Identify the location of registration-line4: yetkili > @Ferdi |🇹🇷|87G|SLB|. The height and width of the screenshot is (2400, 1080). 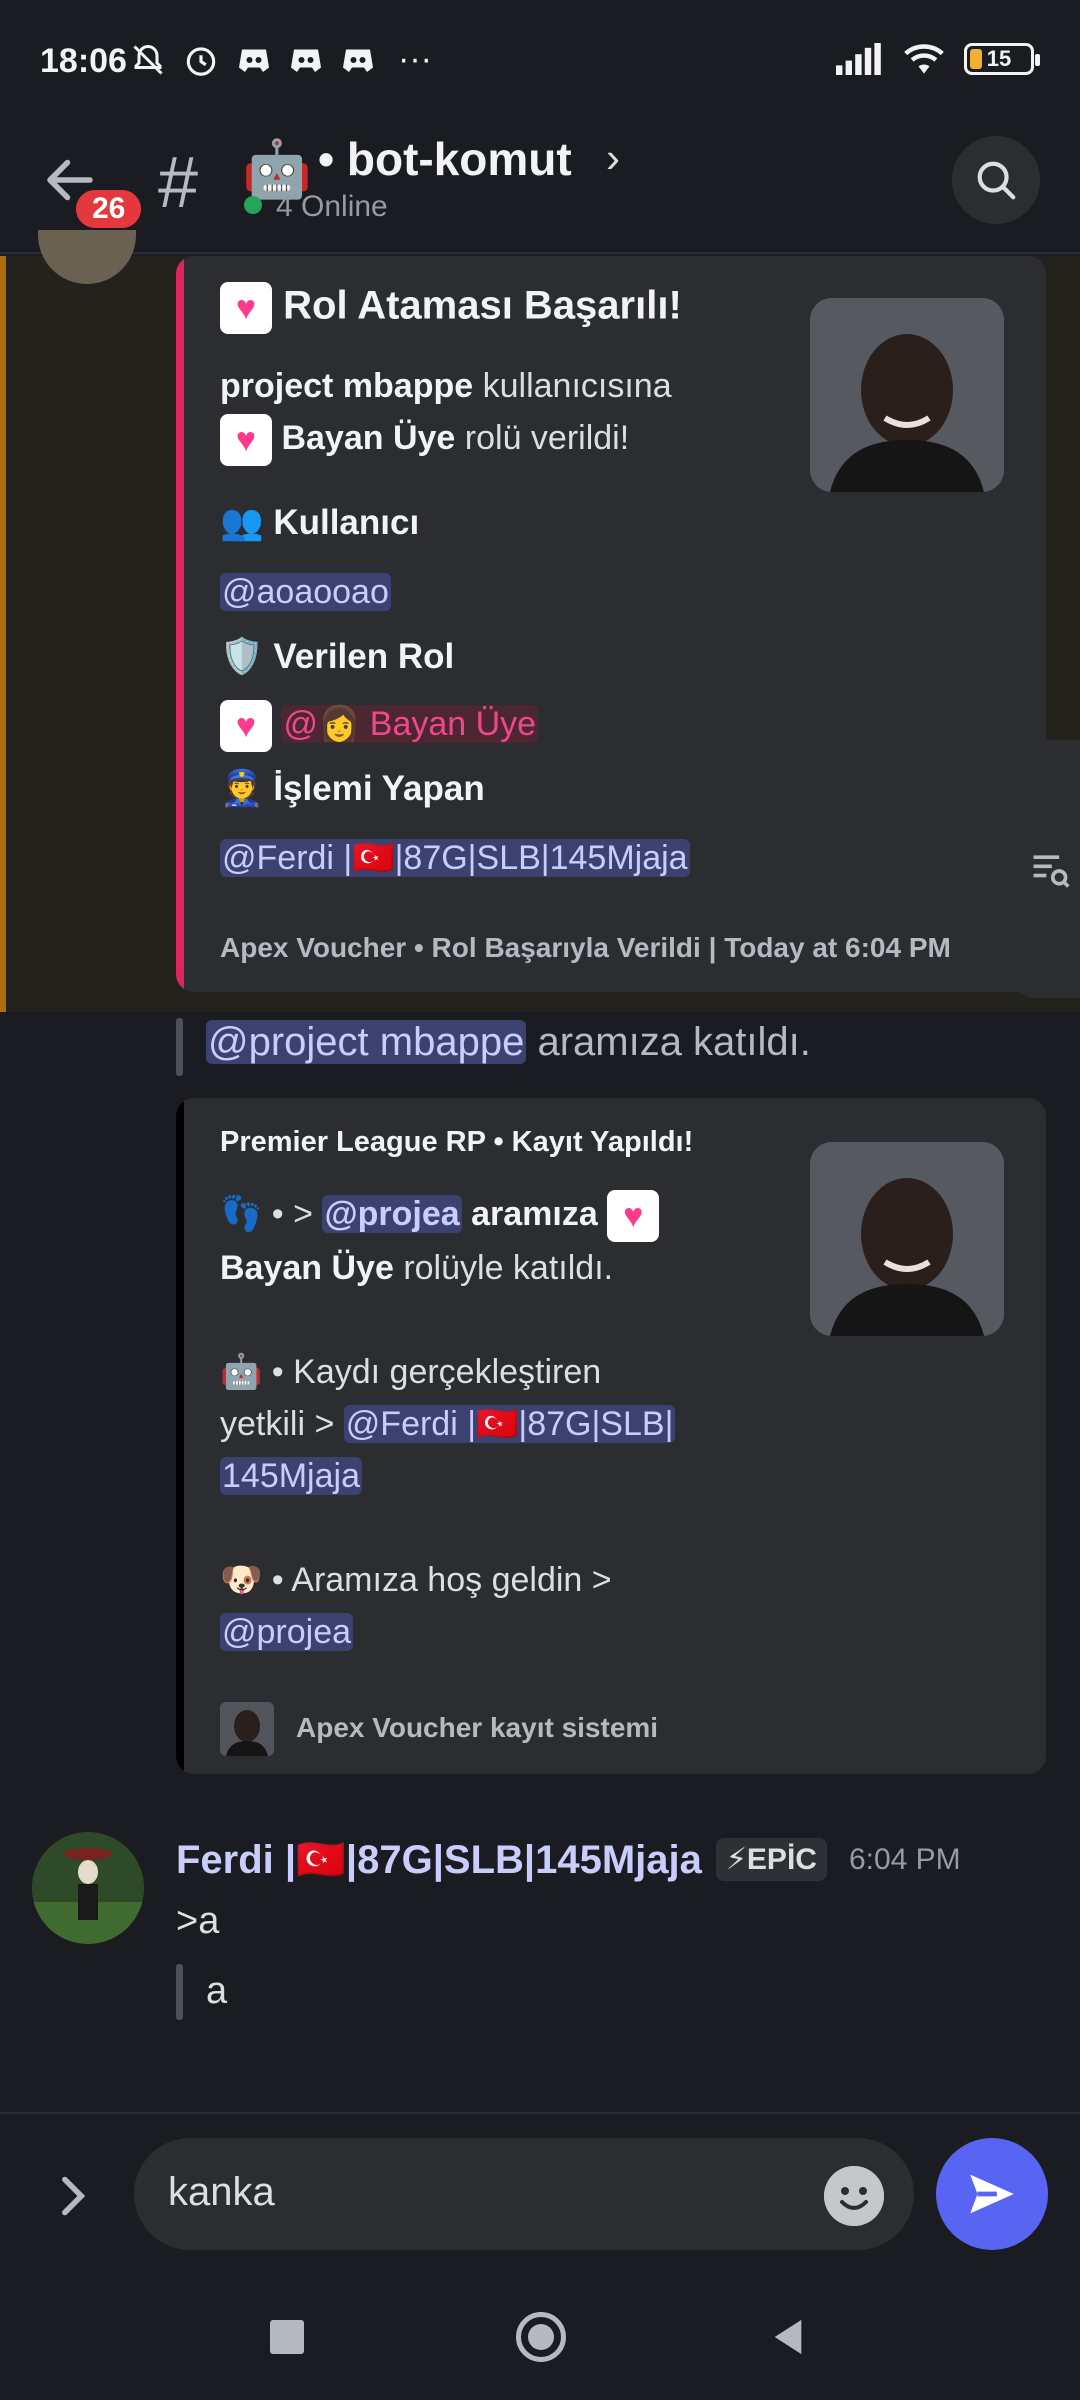
(448, 1424).